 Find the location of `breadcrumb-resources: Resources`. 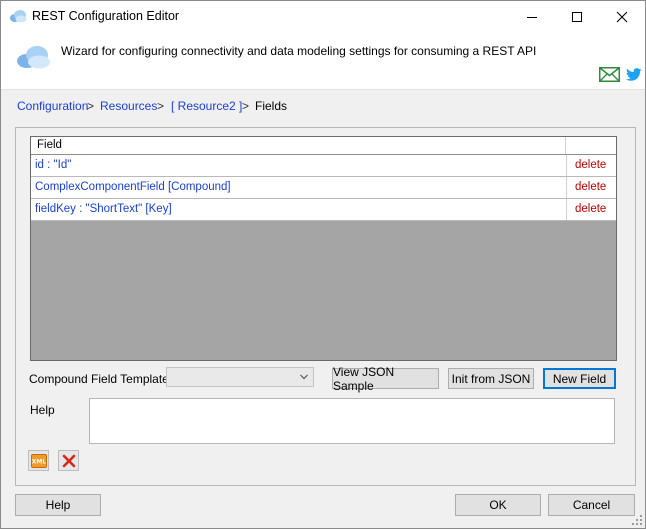

breadcrumb-resources: Resources is located at coordinates (128, 106).